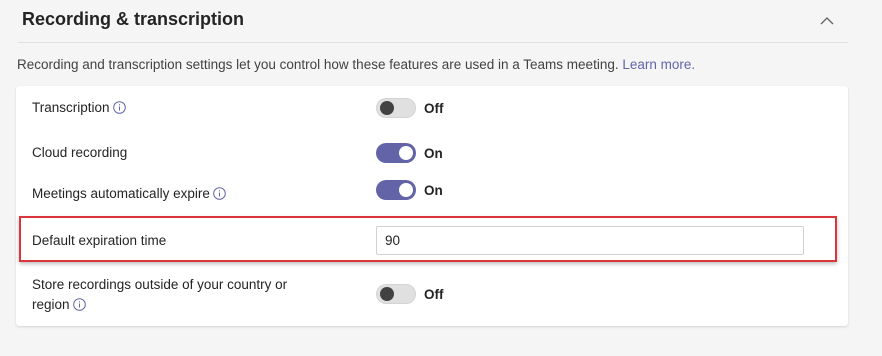 The width and height of the screenshot is (882, 356). Describe the element at coordinates (396, 108) in the screenshot. I see `transcription-toggle` at that location.